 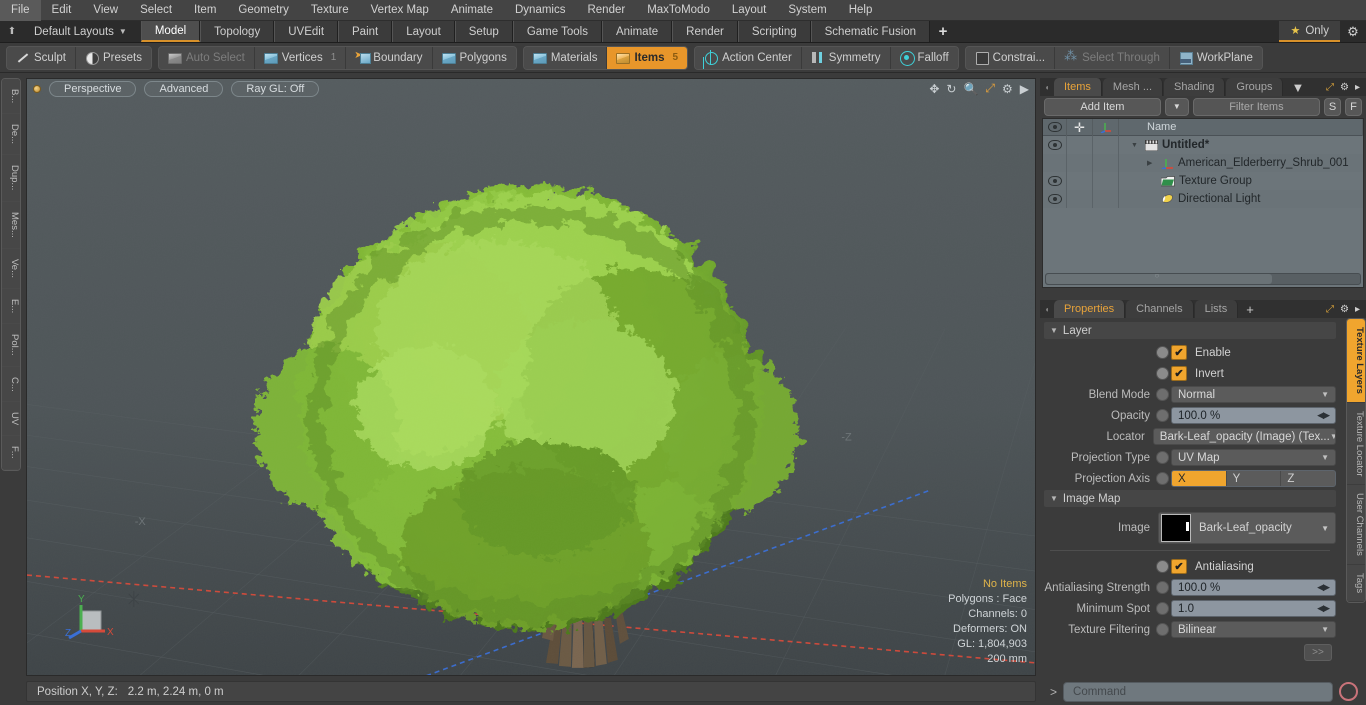 I want to click on toolbar-button-boundary: Boundary, so click(x=389, y=57).